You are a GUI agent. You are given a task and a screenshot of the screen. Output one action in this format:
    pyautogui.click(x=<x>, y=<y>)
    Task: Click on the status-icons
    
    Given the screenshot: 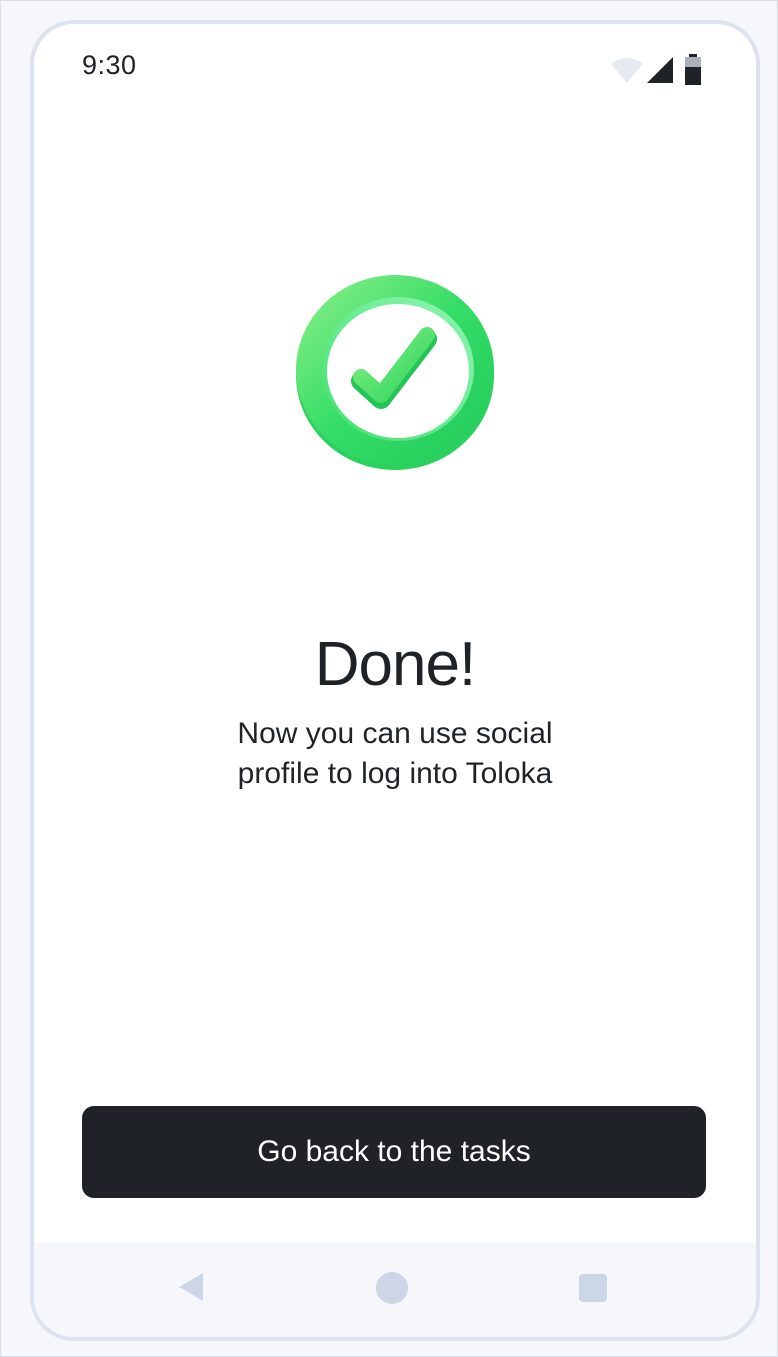 What is the action you would take?
    pyautogui.click(x=660, y=71)
    